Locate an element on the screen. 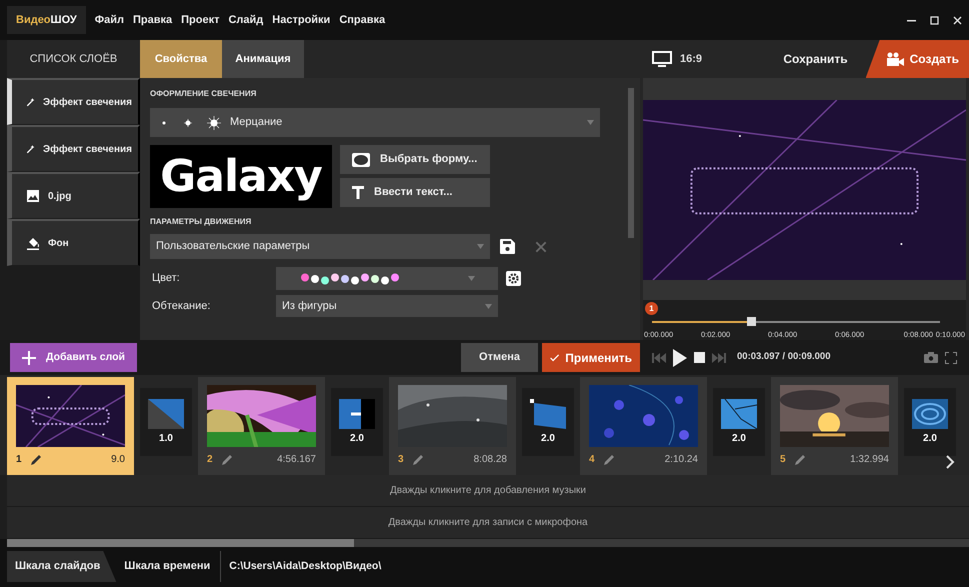 This screenshot has width=969, height=587. menu-item: Слайд is located at coordinates (246, 20).